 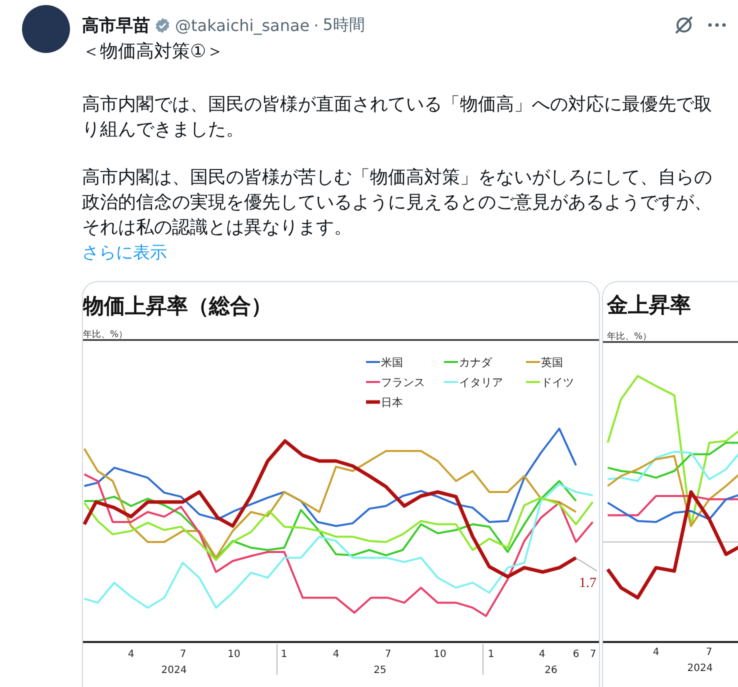 I want to click on chart-title: 金上昇率, so click(x=649, y=305).